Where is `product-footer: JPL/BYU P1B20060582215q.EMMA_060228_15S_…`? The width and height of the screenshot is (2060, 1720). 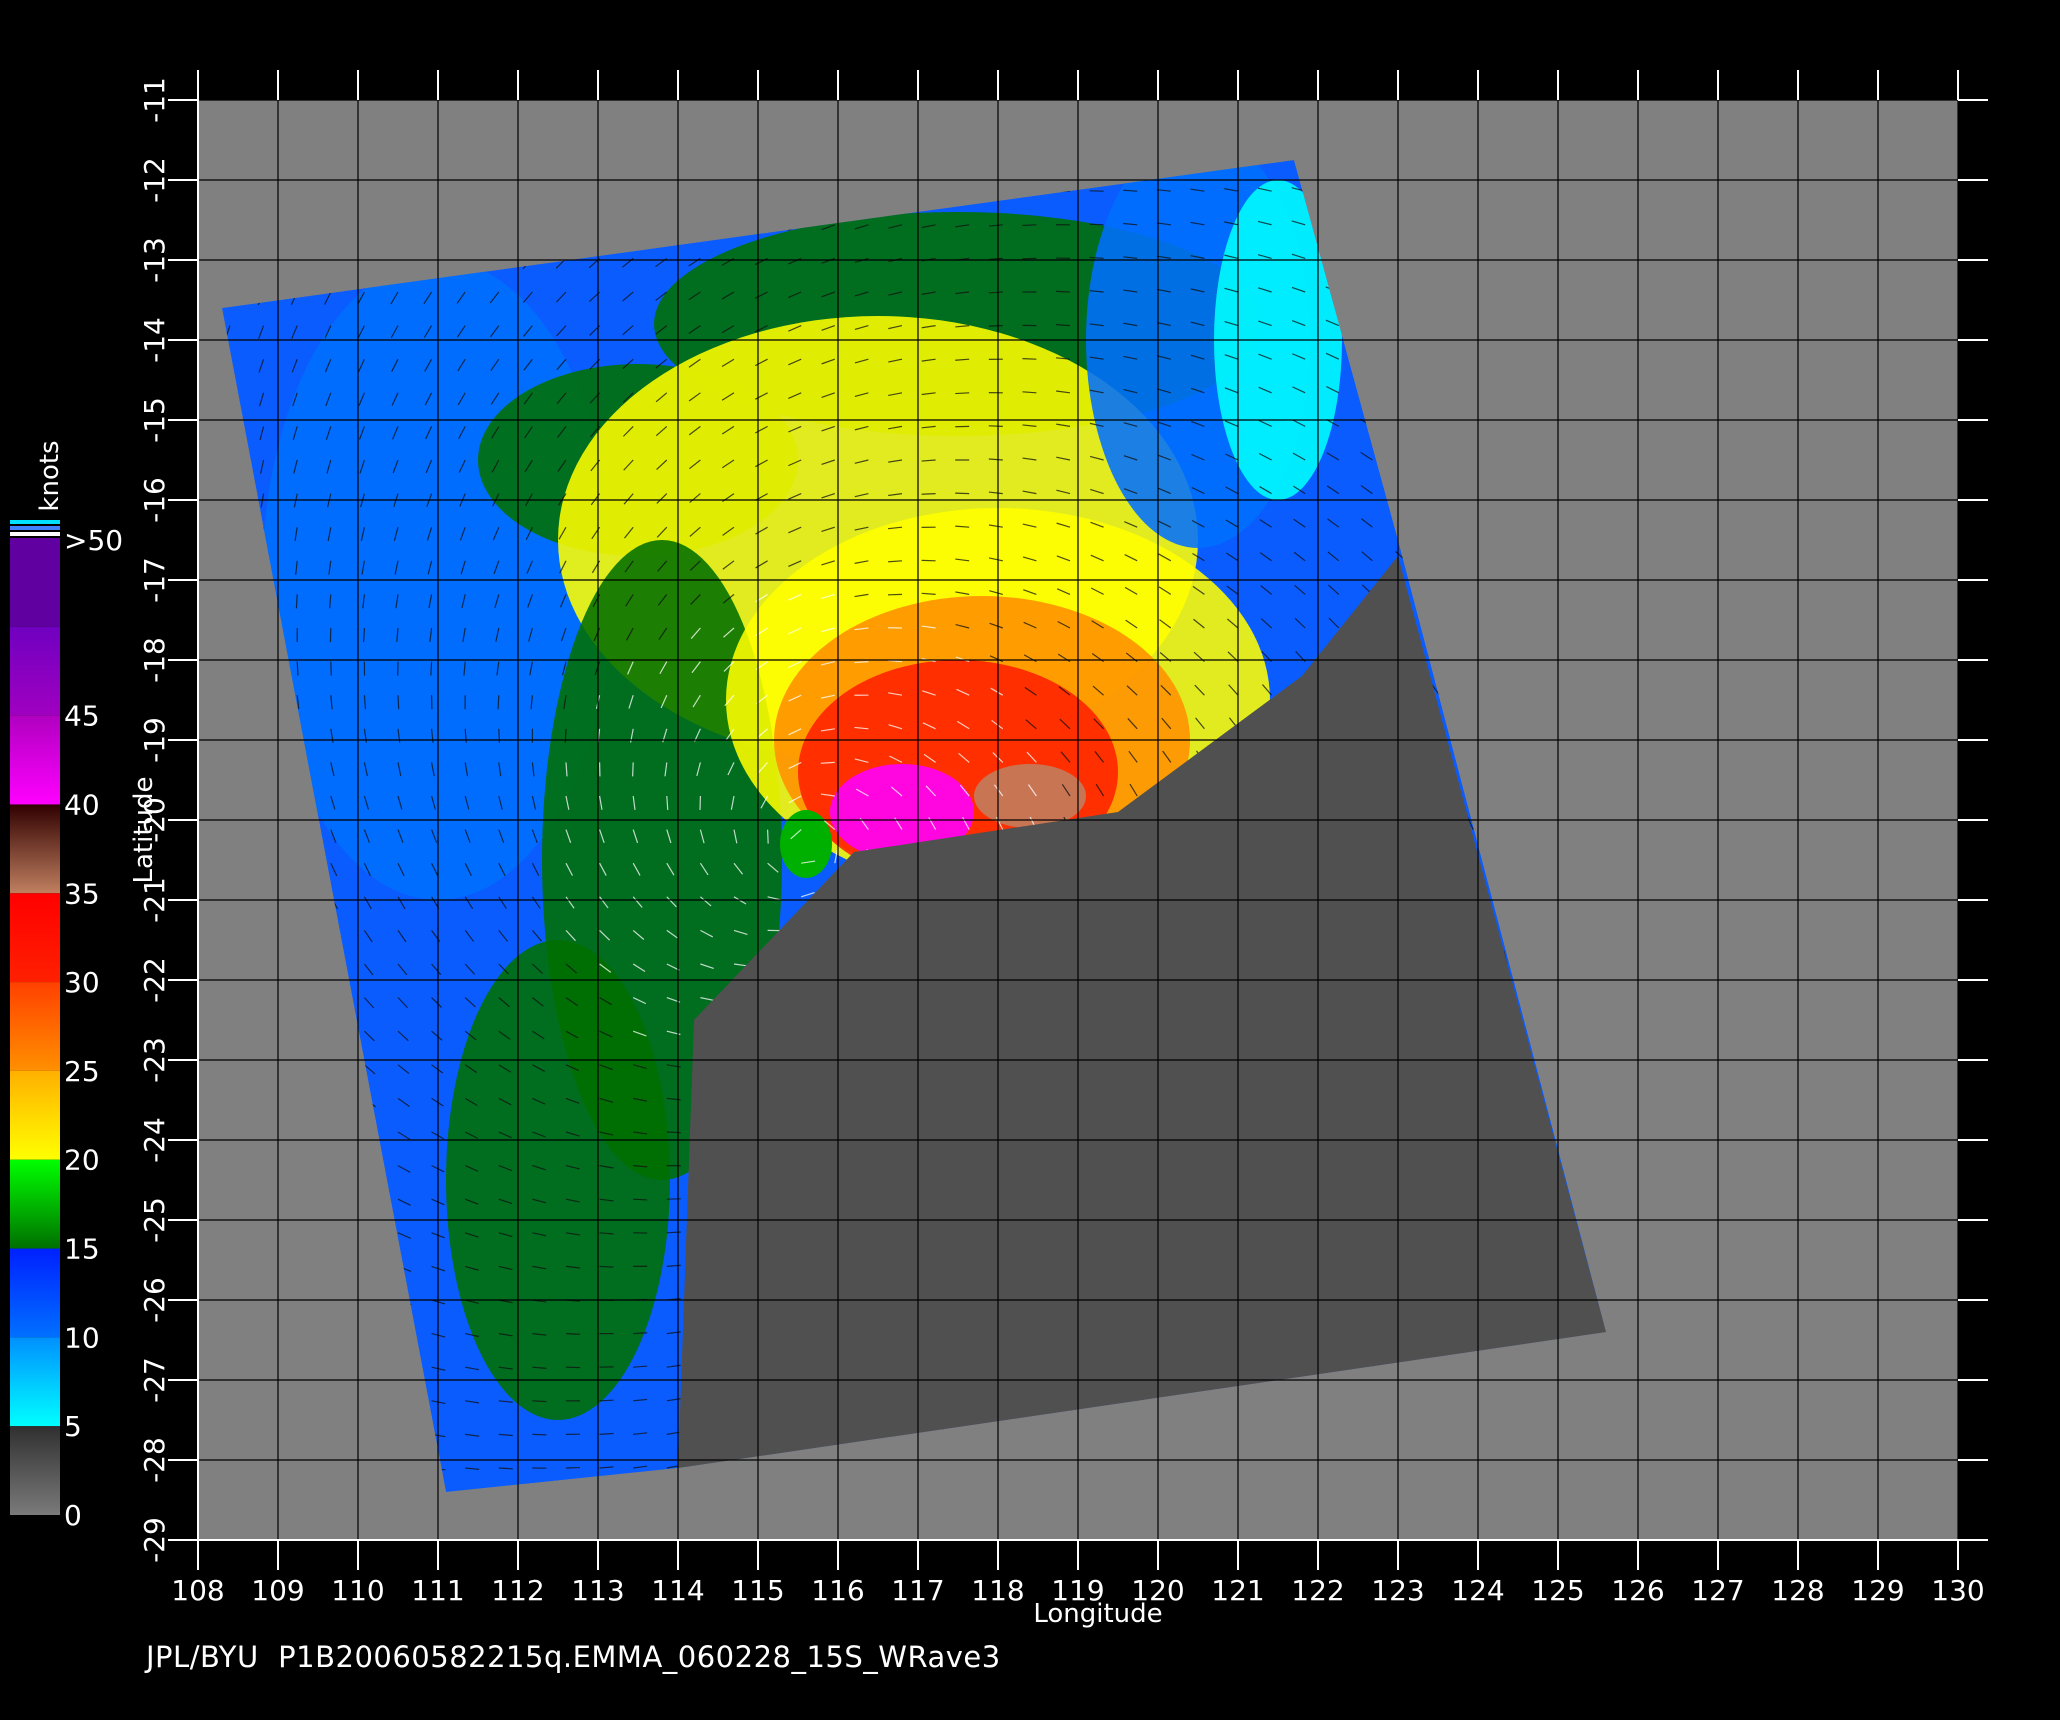 product-footer: JPL/BYU P1B20060582215q.EMMA_060228_15S_… is located at coordinates (573, 1657).